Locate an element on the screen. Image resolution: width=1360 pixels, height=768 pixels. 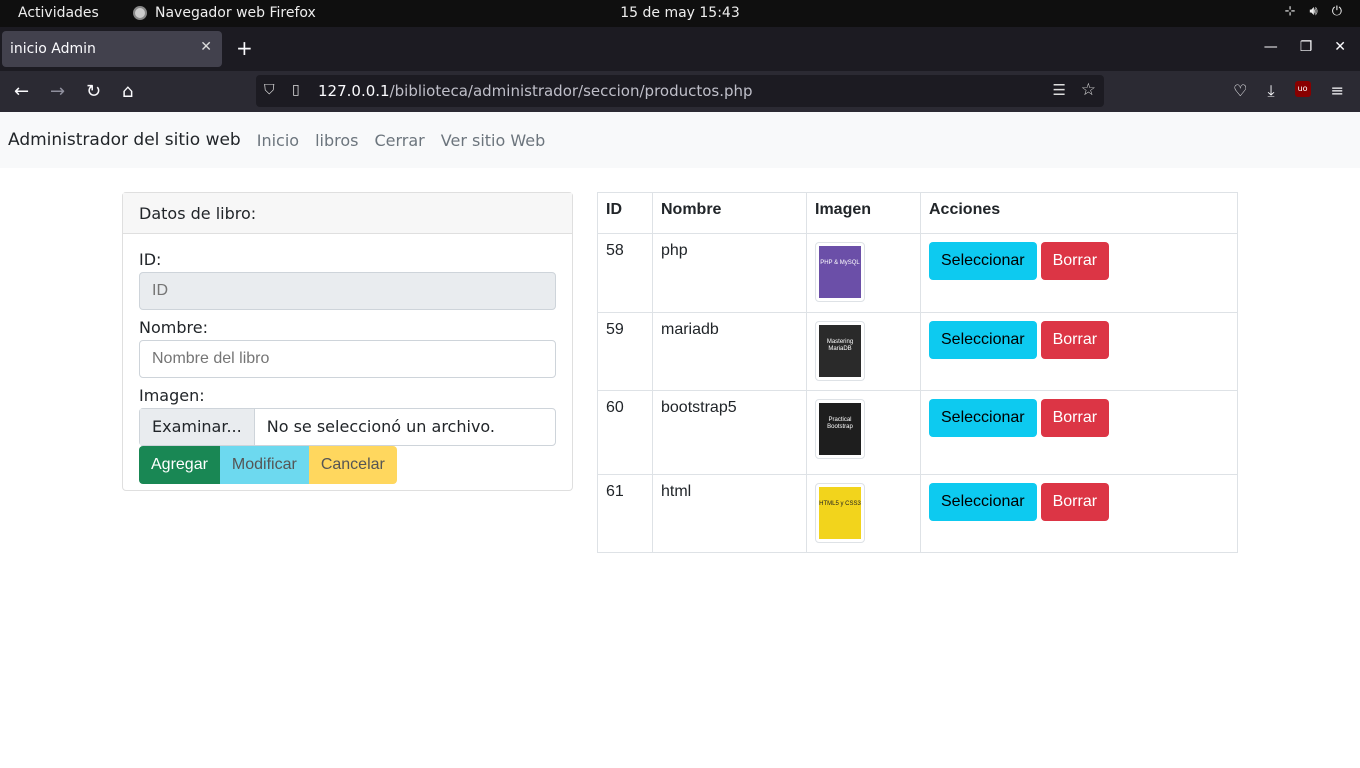
menu-icon: ≡ is located at coordinates (1337, 91).